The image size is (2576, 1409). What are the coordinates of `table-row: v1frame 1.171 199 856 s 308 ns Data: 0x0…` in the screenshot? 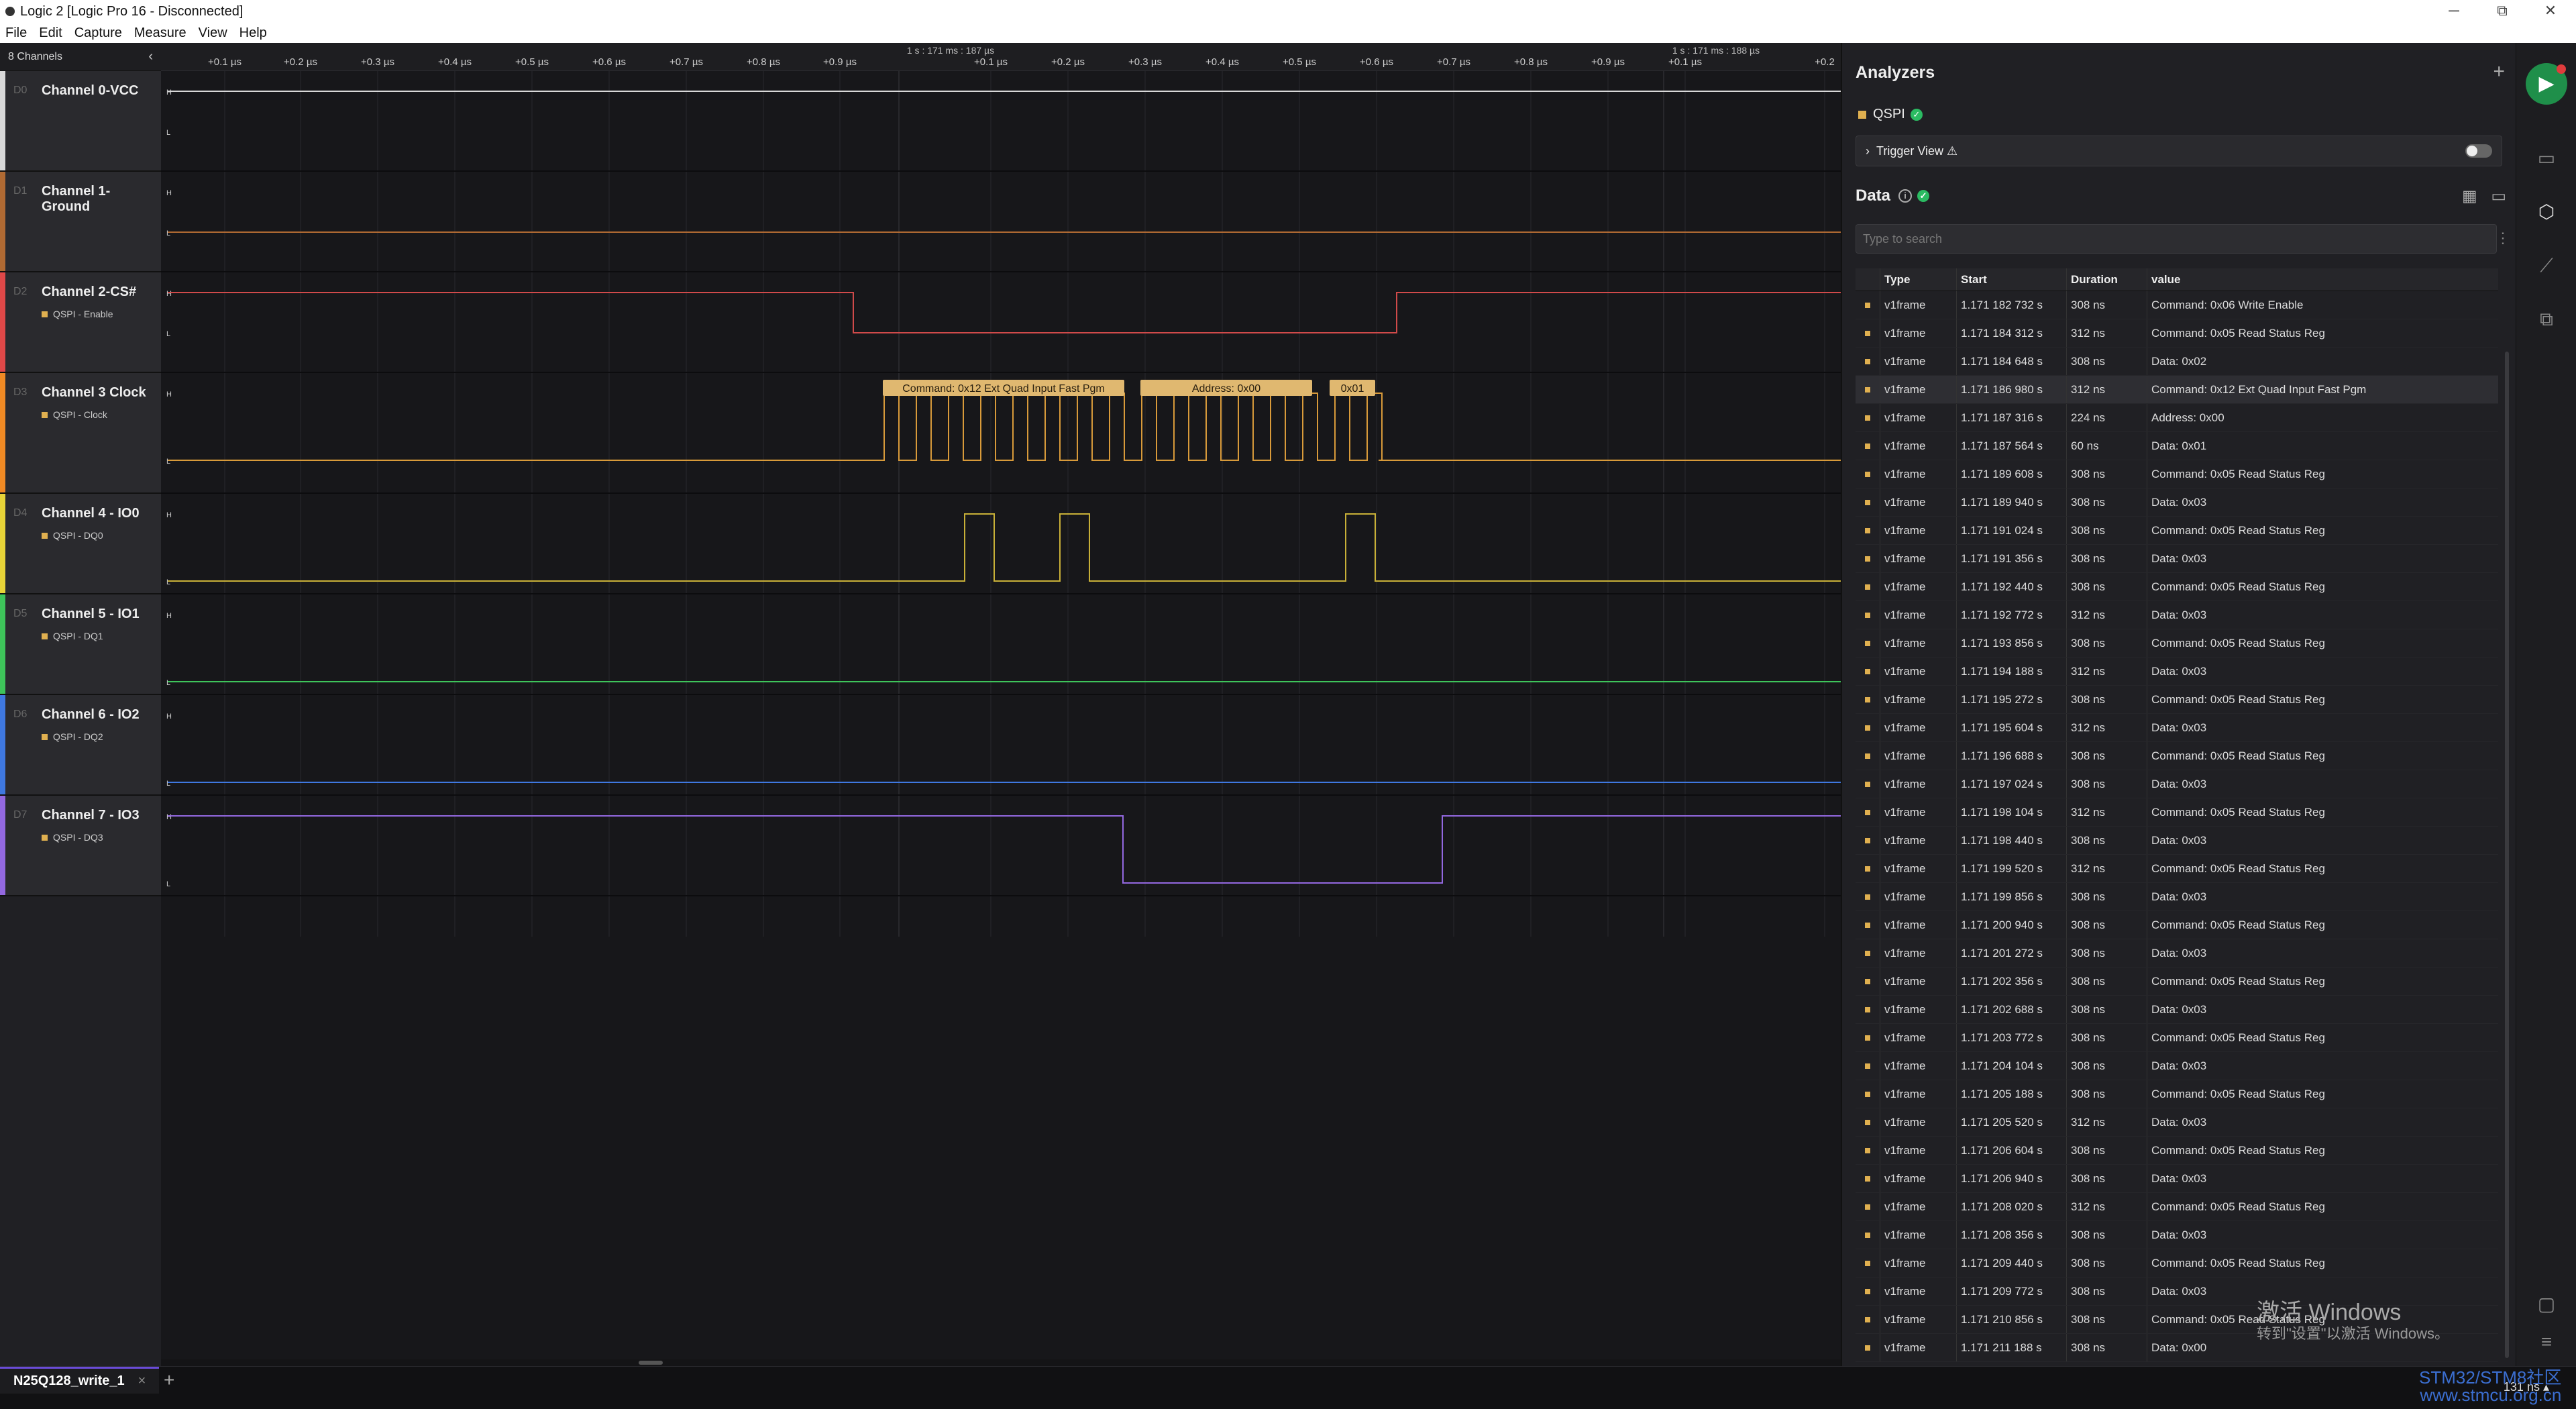 It's located at (2177, 897).